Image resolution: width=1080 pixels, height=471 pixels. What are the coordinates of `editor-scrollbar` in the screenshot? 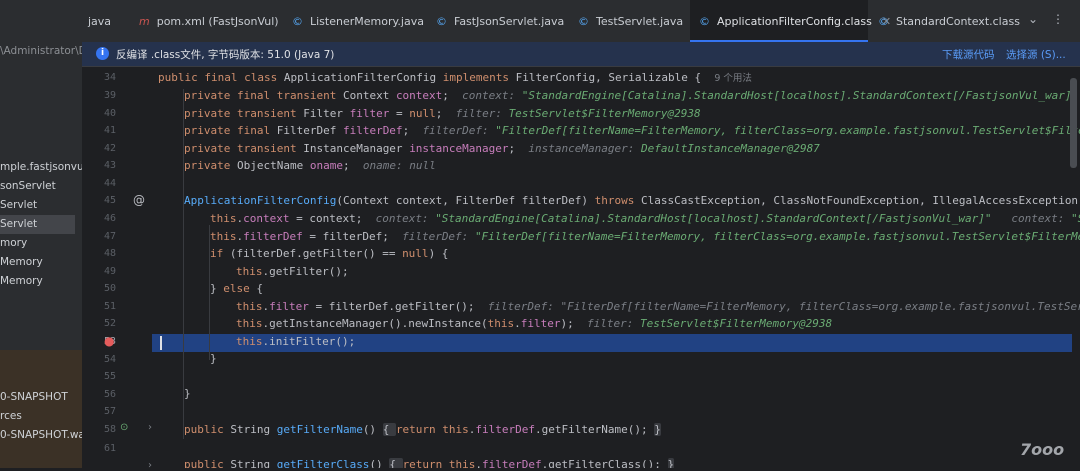 It's located at (1073, 123).